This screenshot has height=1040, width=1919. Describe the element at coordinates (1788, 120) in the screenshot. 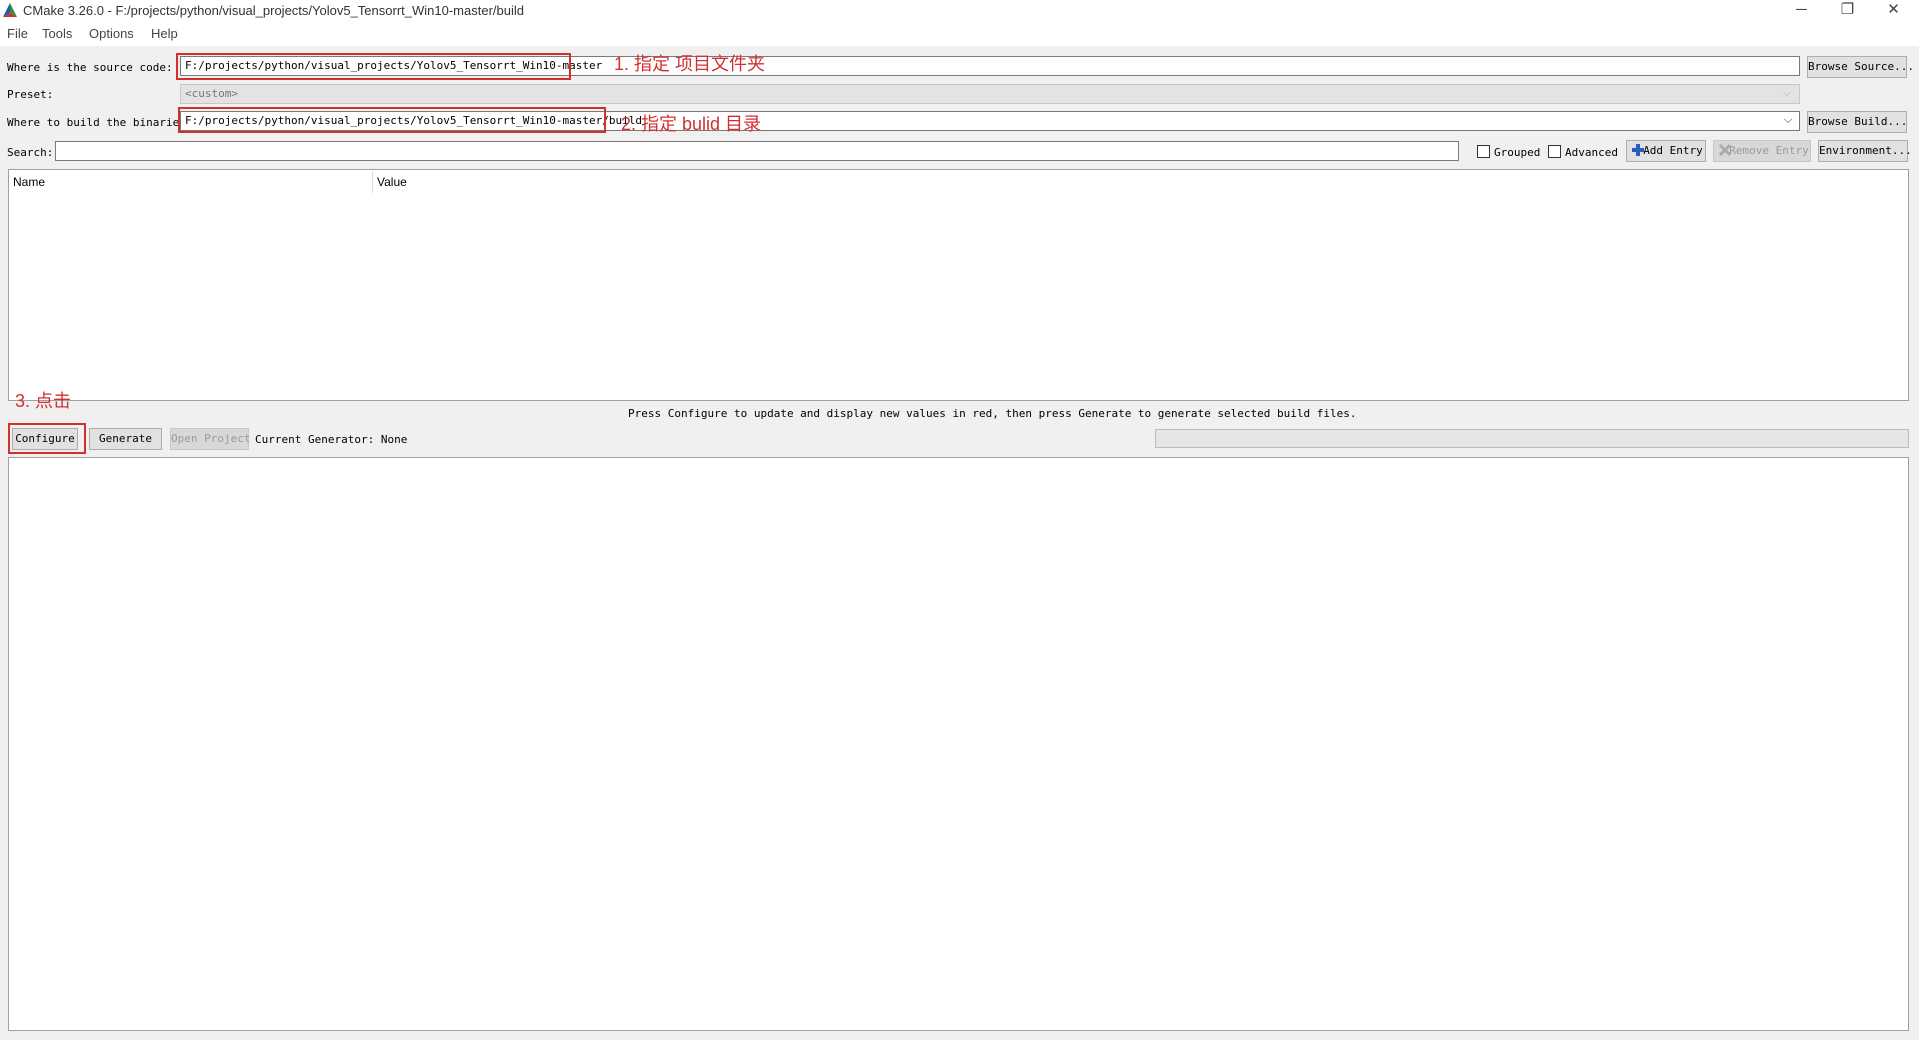

I see `build-chevron-down-icon: ⌵` at that location.